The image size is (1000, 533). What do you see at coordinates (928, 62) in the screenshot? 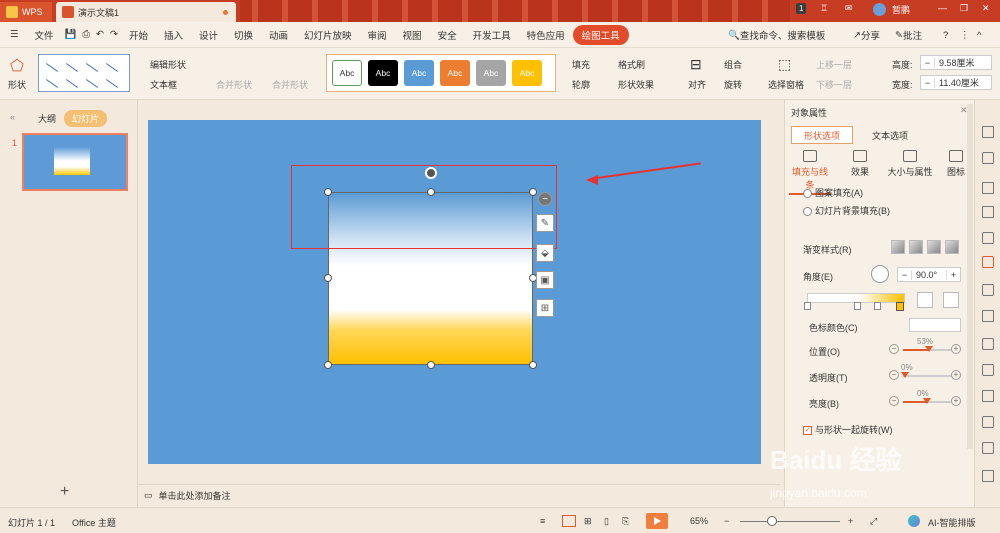
I see `height-decrease: −` at bounding box center [928, 62].